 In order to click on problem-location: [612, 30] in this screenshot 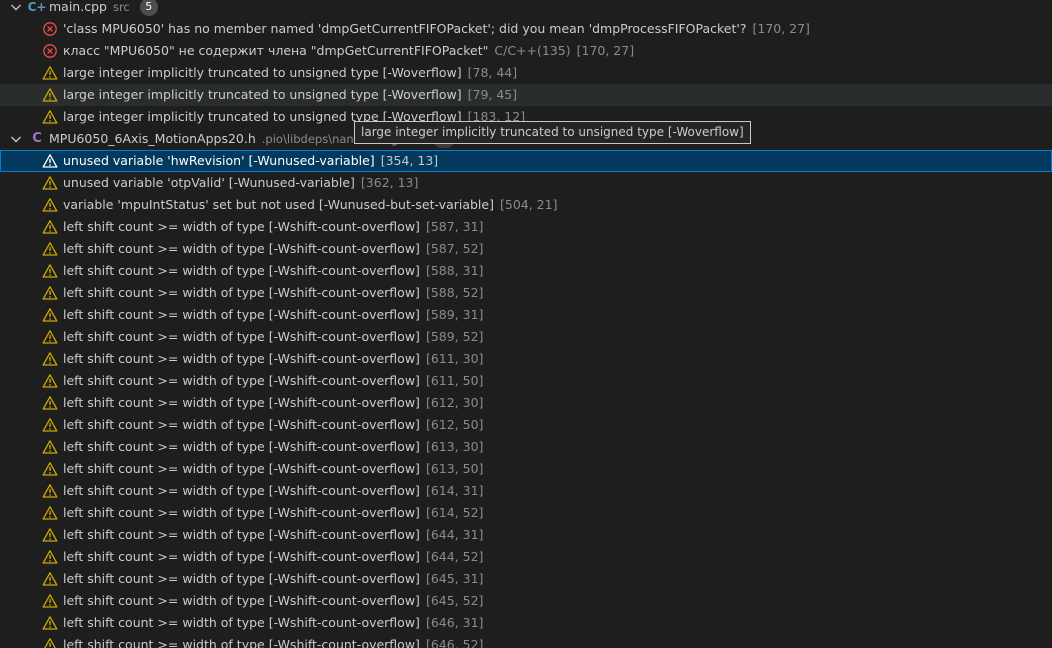, I will do `click(454, 402)`.